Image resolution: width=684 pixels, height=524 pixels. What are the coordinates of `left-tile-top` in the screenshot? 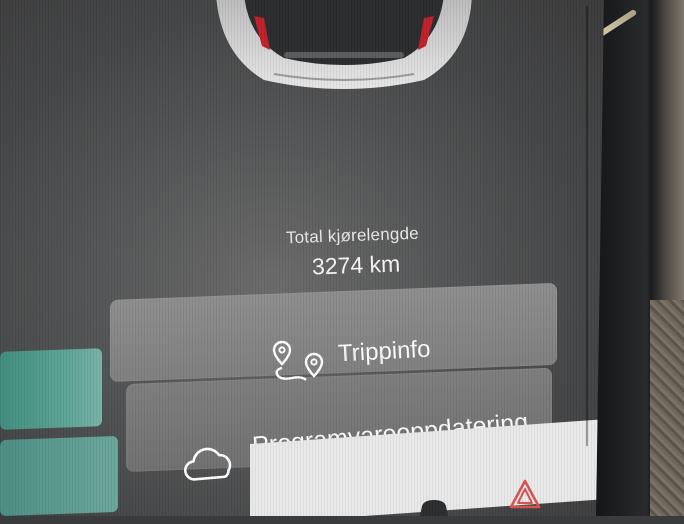 It's located at (51, 389).